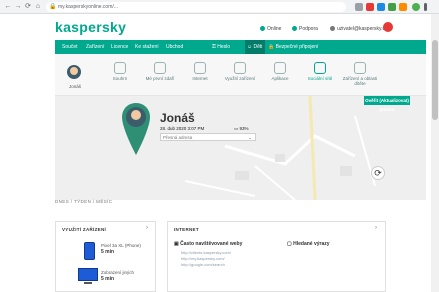  I want to click on menu-icon, so click(425, 7).